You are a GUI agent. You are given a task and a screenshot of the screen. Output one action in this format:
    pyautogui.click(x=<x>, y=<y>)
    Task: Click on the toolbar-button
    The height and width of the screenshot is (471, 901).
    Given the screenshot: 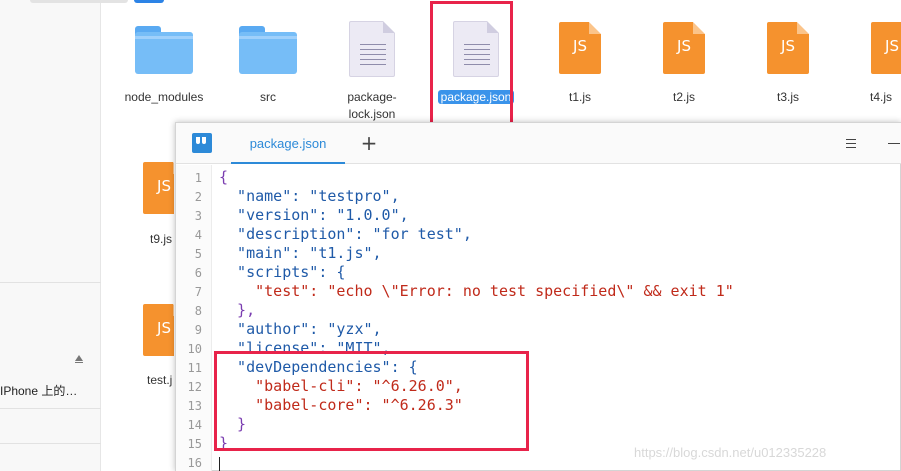 What is the action you would take?
    pyautogui.click(x=79, y=1)
    